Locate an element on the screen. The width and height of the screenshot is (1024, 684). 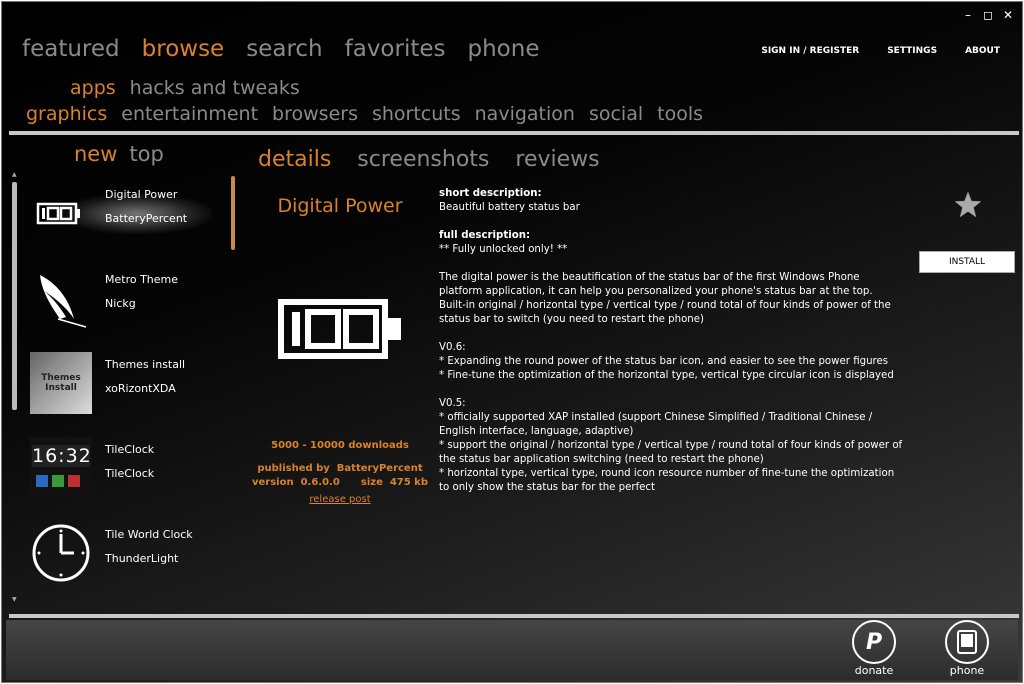
scroll-down-icon: ▼ is located at coordinates (14, 599).